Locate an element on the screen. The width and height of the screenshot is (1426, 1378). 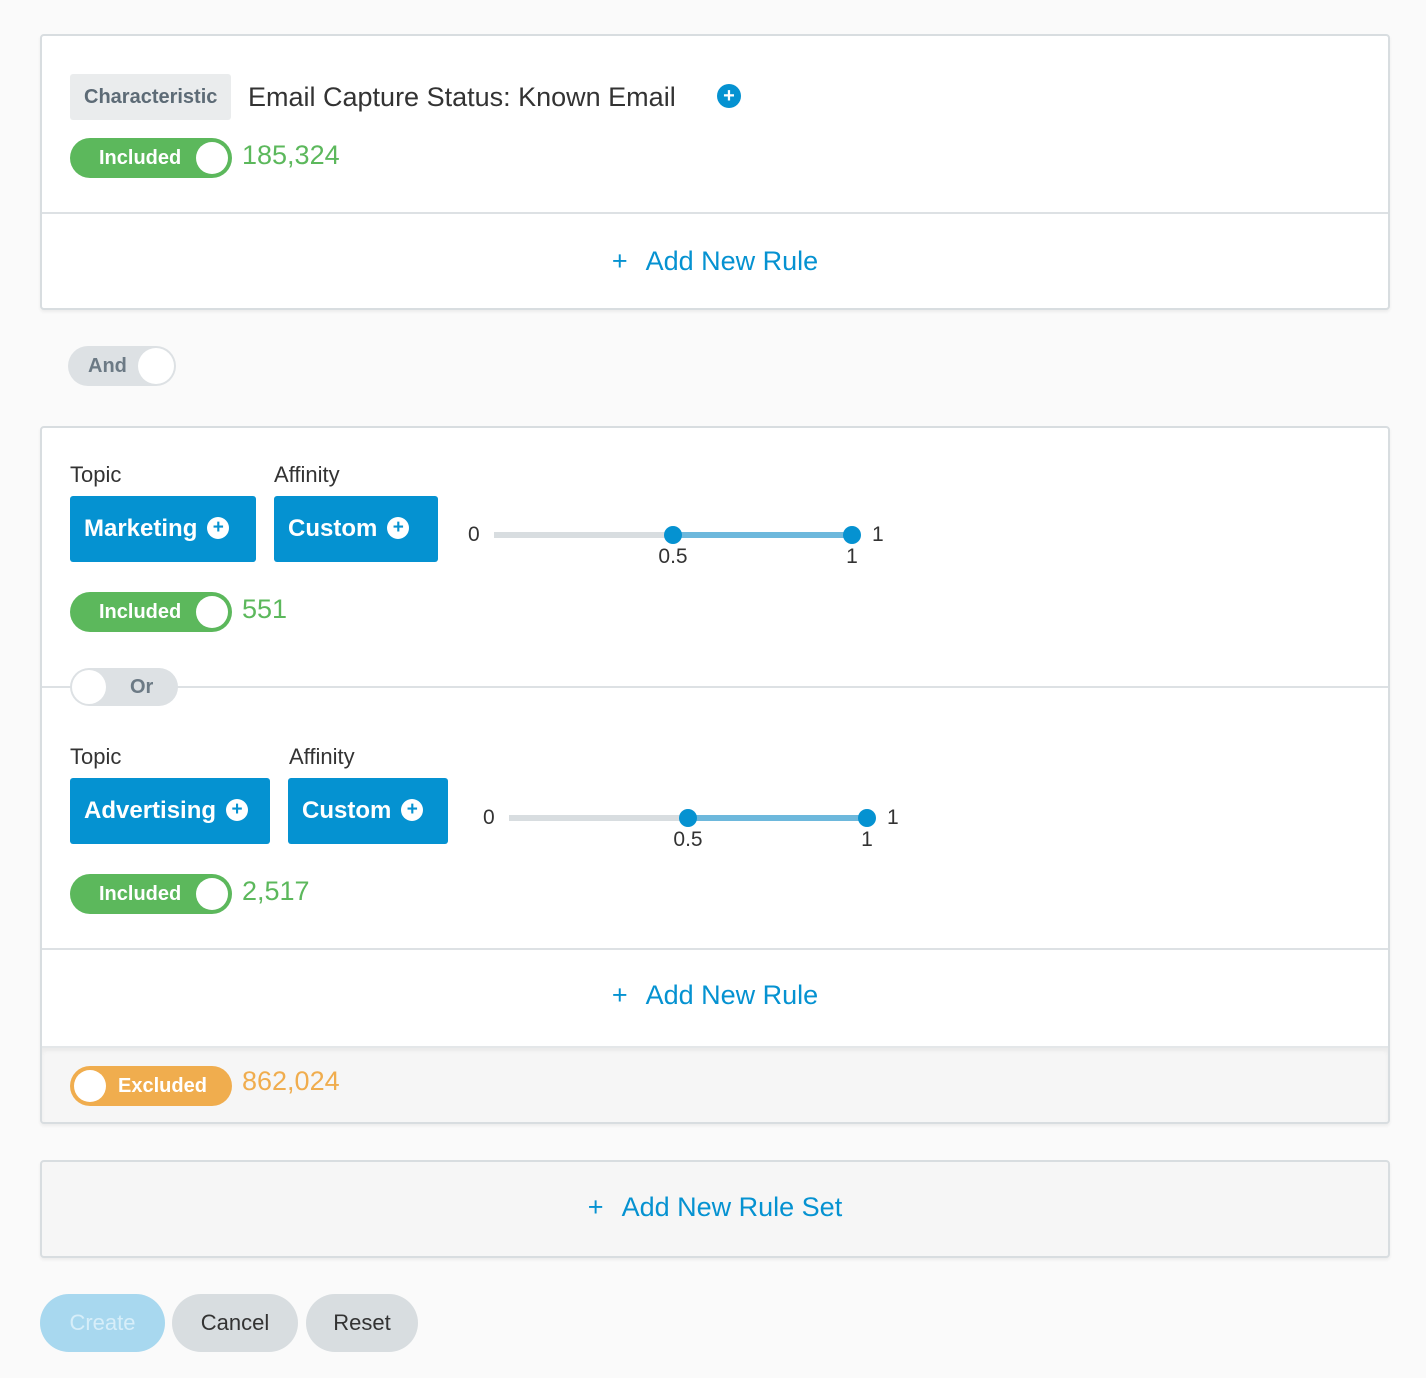
create-button: Create is located at coordinates (102, 1323).